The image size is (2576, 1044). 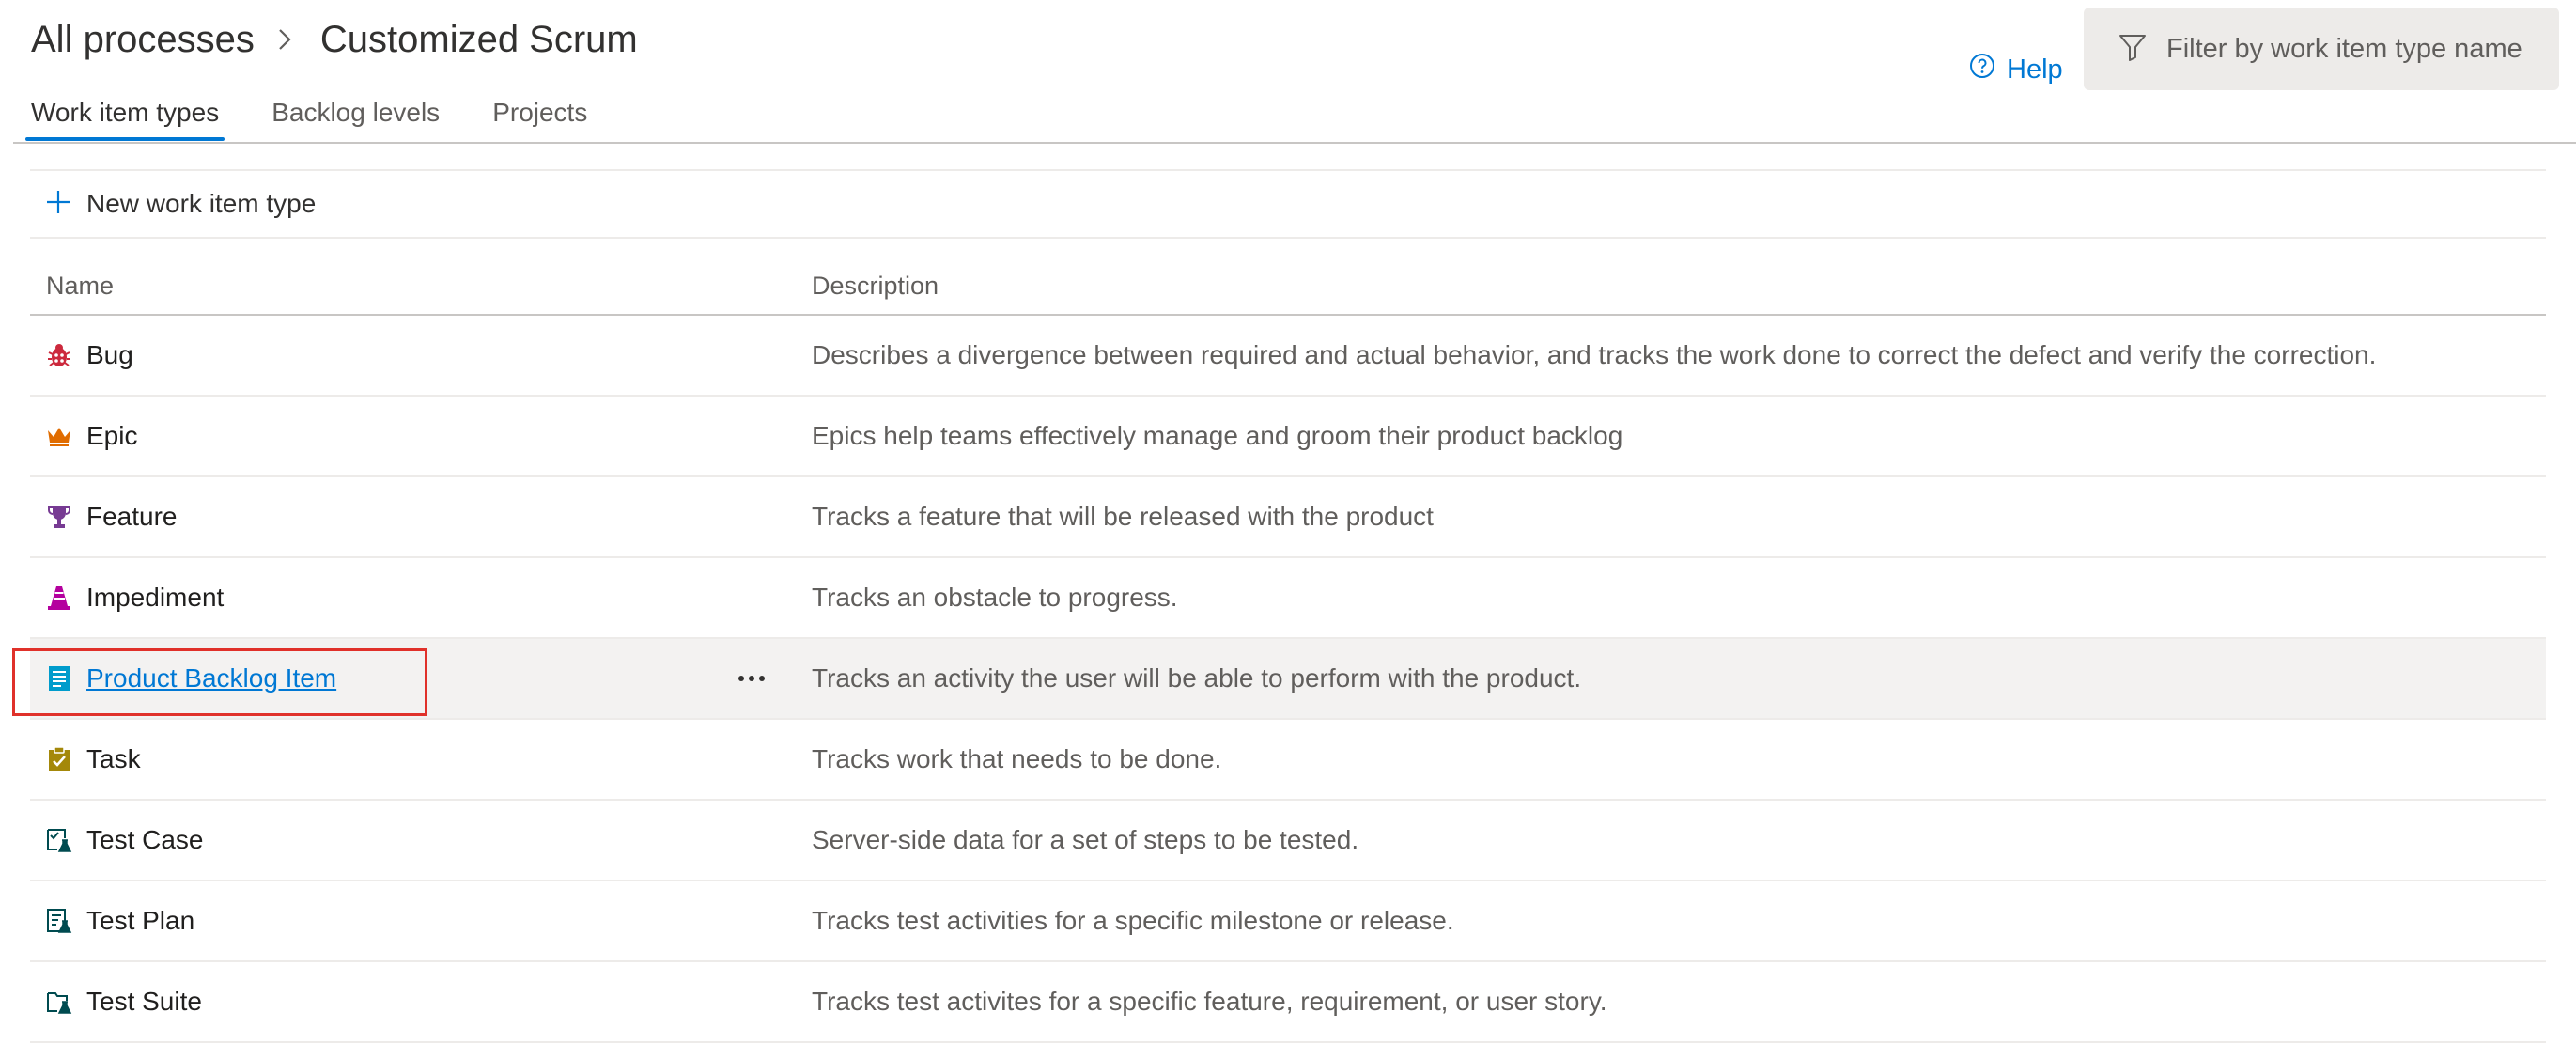 What do you see at coordinates (132, 516) in the screenshot?
I see `work-item-name: Feature` at bounding box center [132, 516].